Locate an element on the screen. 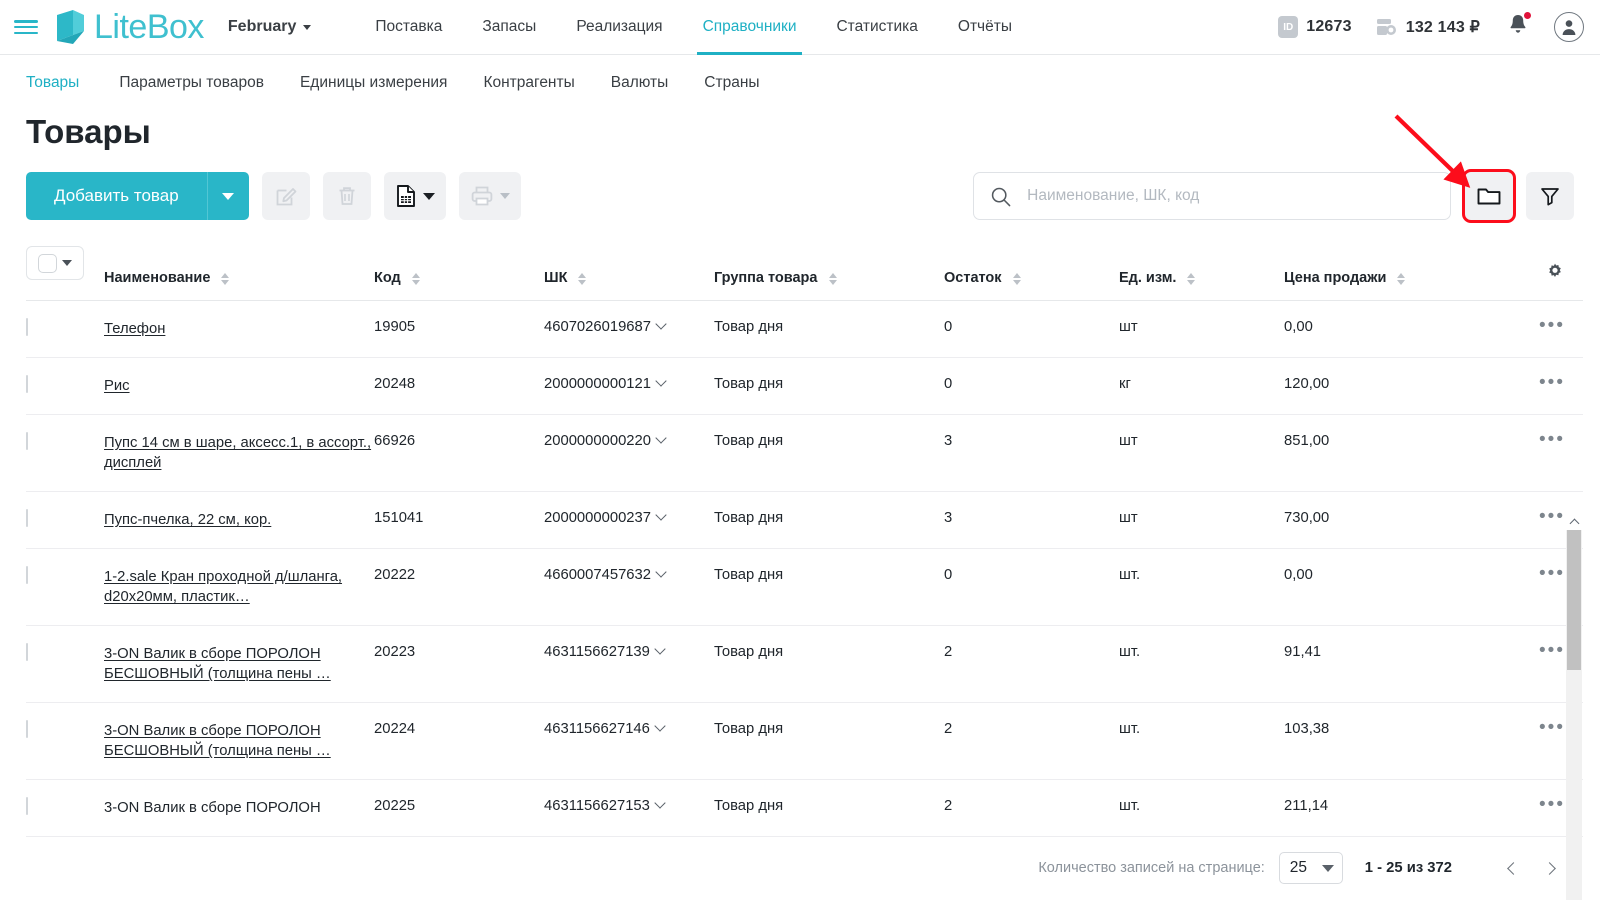  search-box is located at coordinates (1212, 196).